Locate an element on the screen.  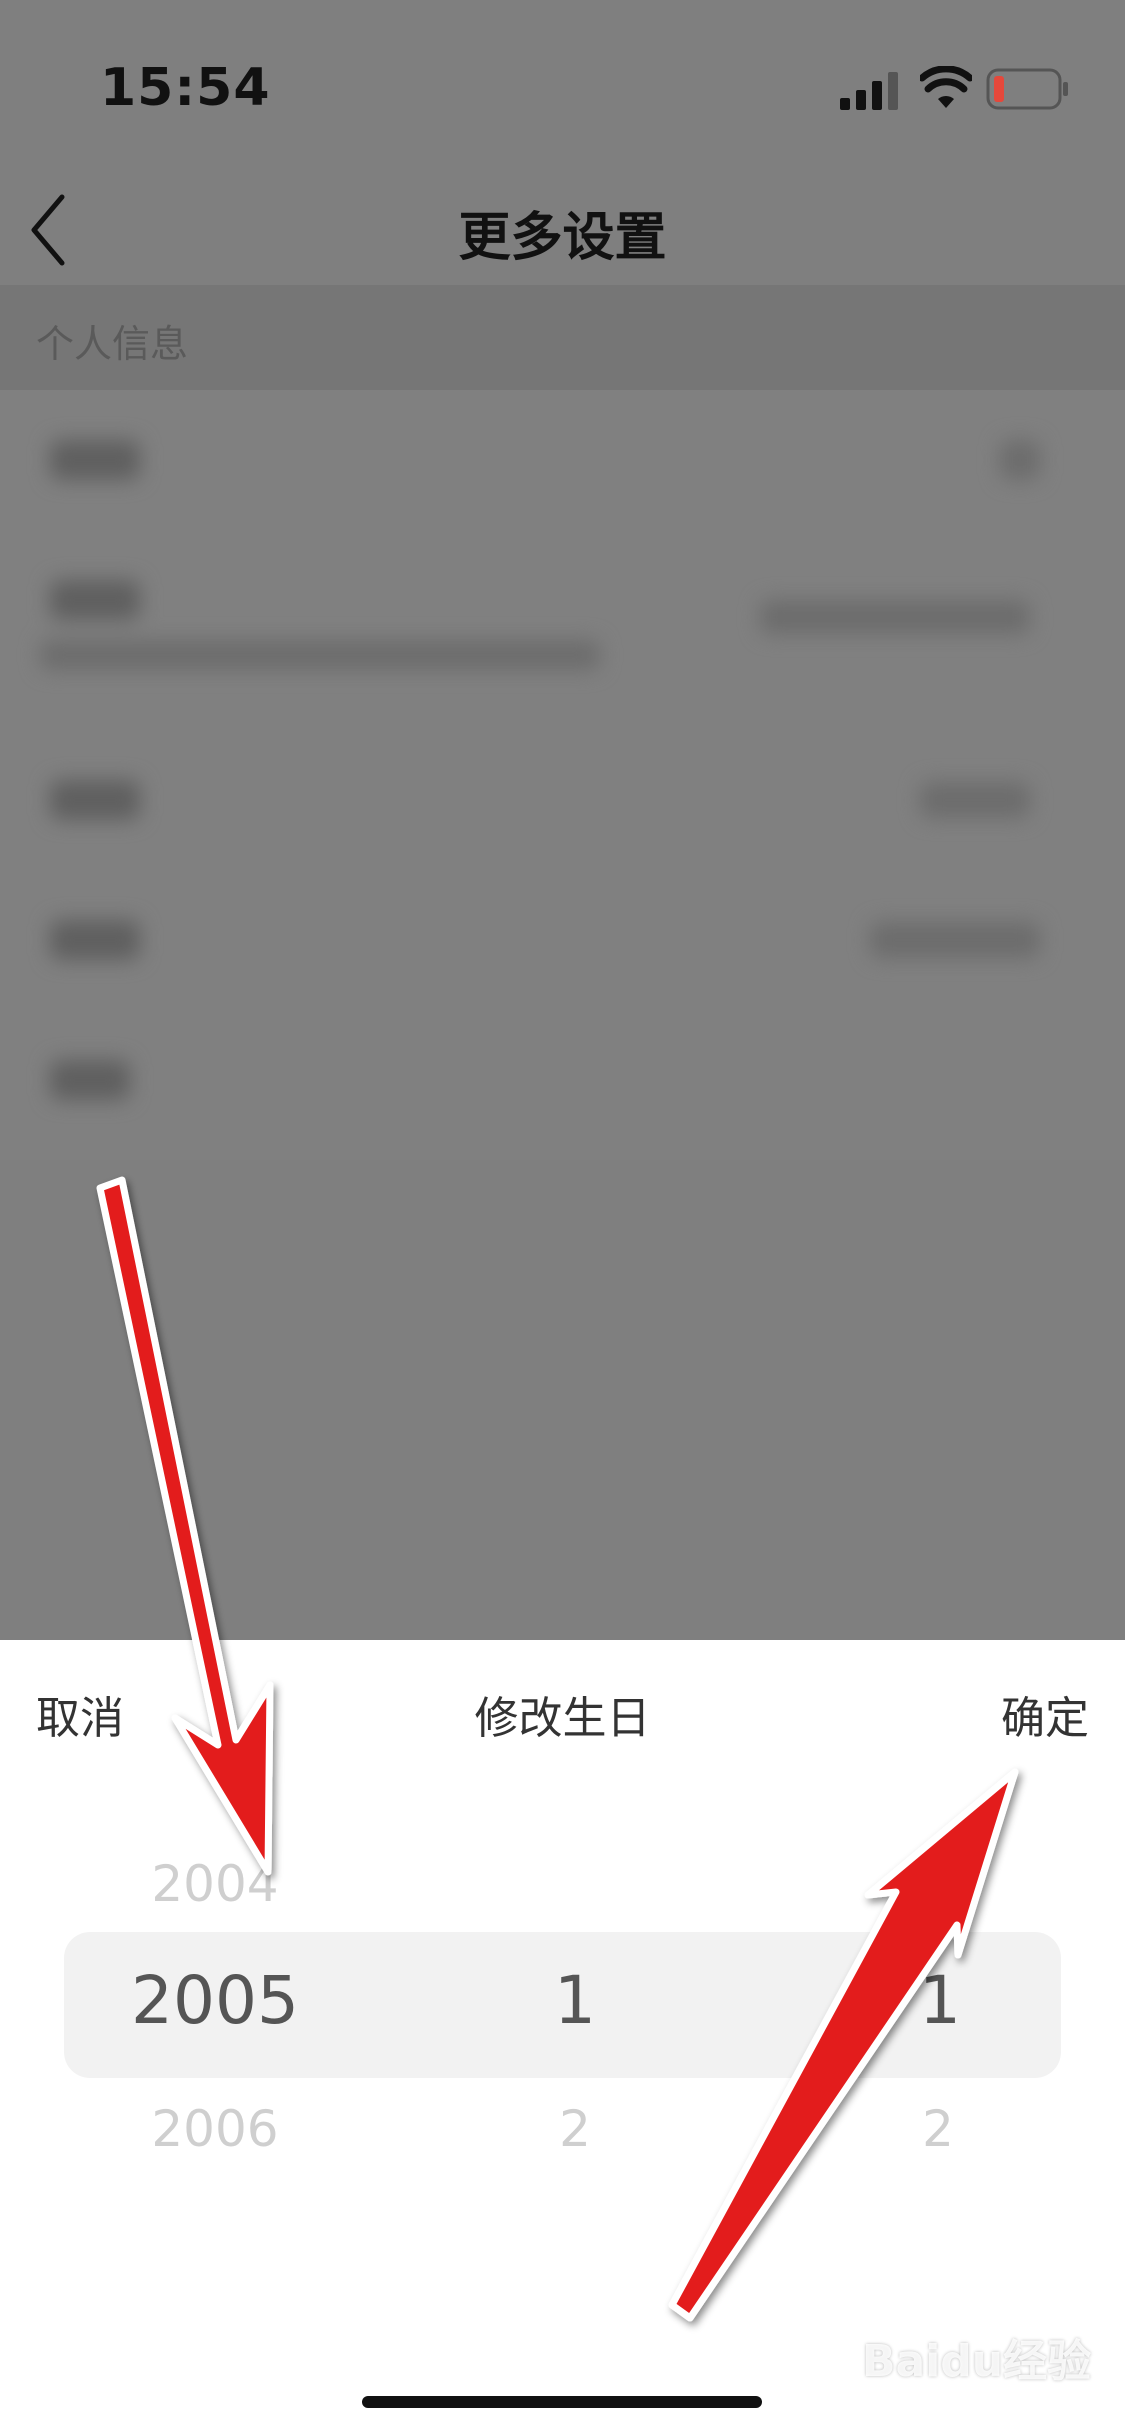
year-option-next: 2006 is located at coordinates (215, 2129).